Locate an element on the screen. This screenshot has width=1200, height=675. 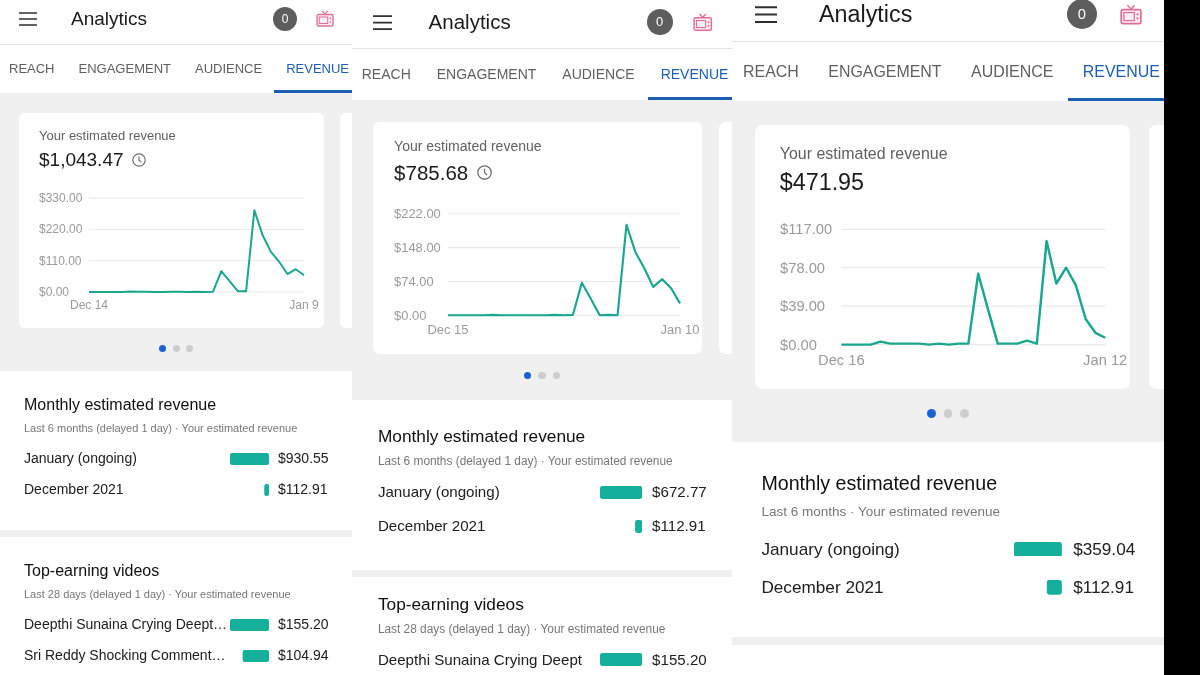
x-axis-label: Jan 9 is located at coordinates (304, 305).